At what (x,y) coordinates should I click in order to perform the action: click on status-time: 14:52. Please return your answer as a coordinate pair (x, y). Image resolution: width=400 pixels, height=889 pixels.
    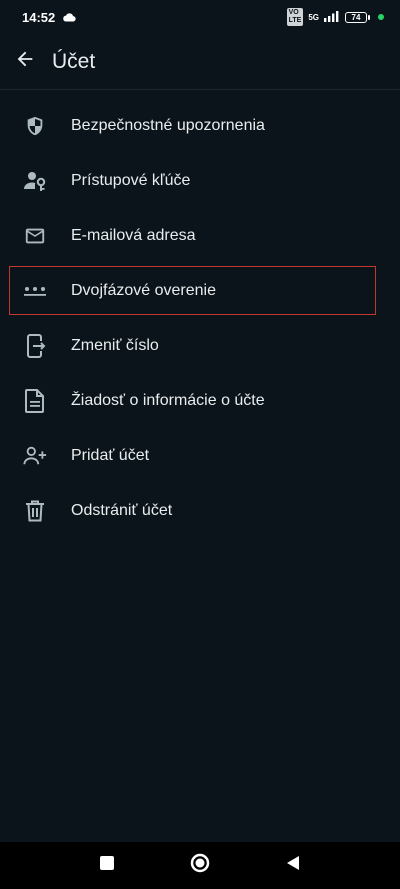
    Looking at the image, I should click on (39, 17).